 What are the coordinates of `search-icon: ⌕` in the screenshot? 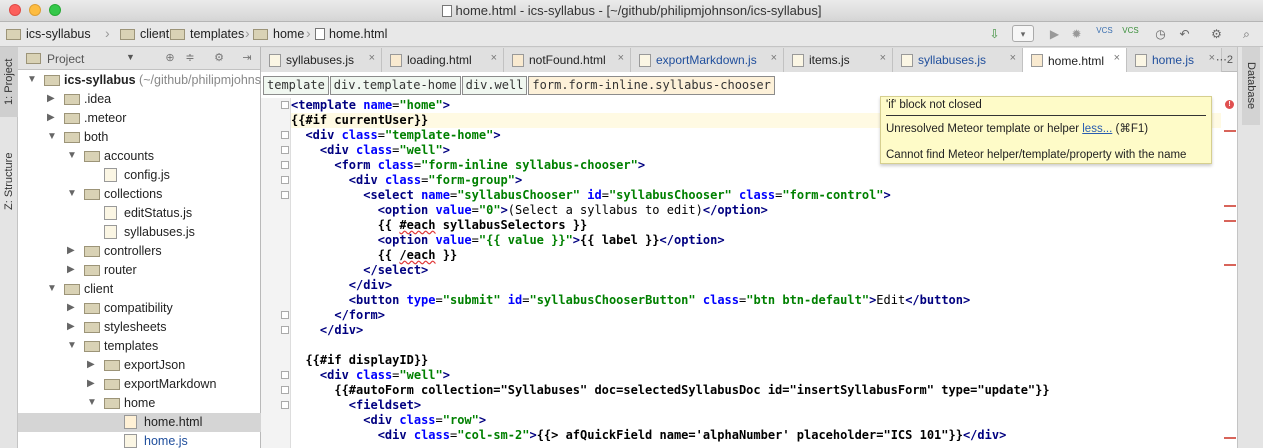 It's located at (1246, 34).